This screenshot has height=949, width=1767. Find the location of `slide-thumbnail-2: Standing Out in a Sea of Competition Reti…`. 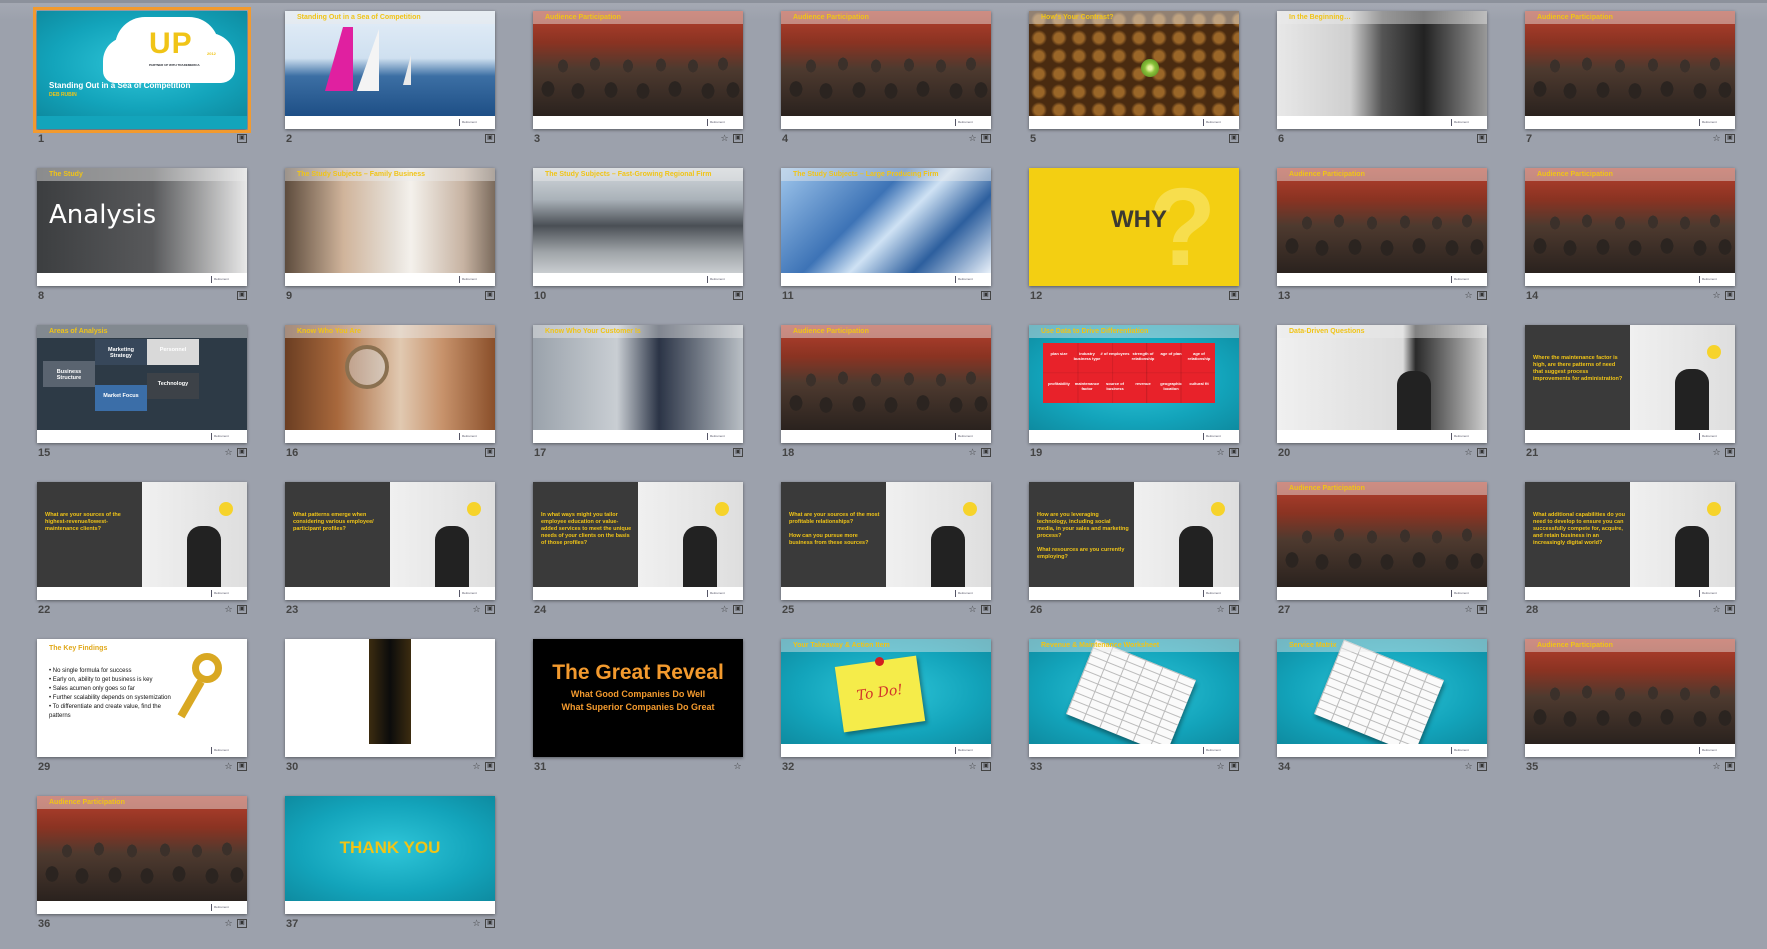

slide-thumbnail-2: Standing Out in a Sea of Competition Reti… is located at coordinates (390, 81).